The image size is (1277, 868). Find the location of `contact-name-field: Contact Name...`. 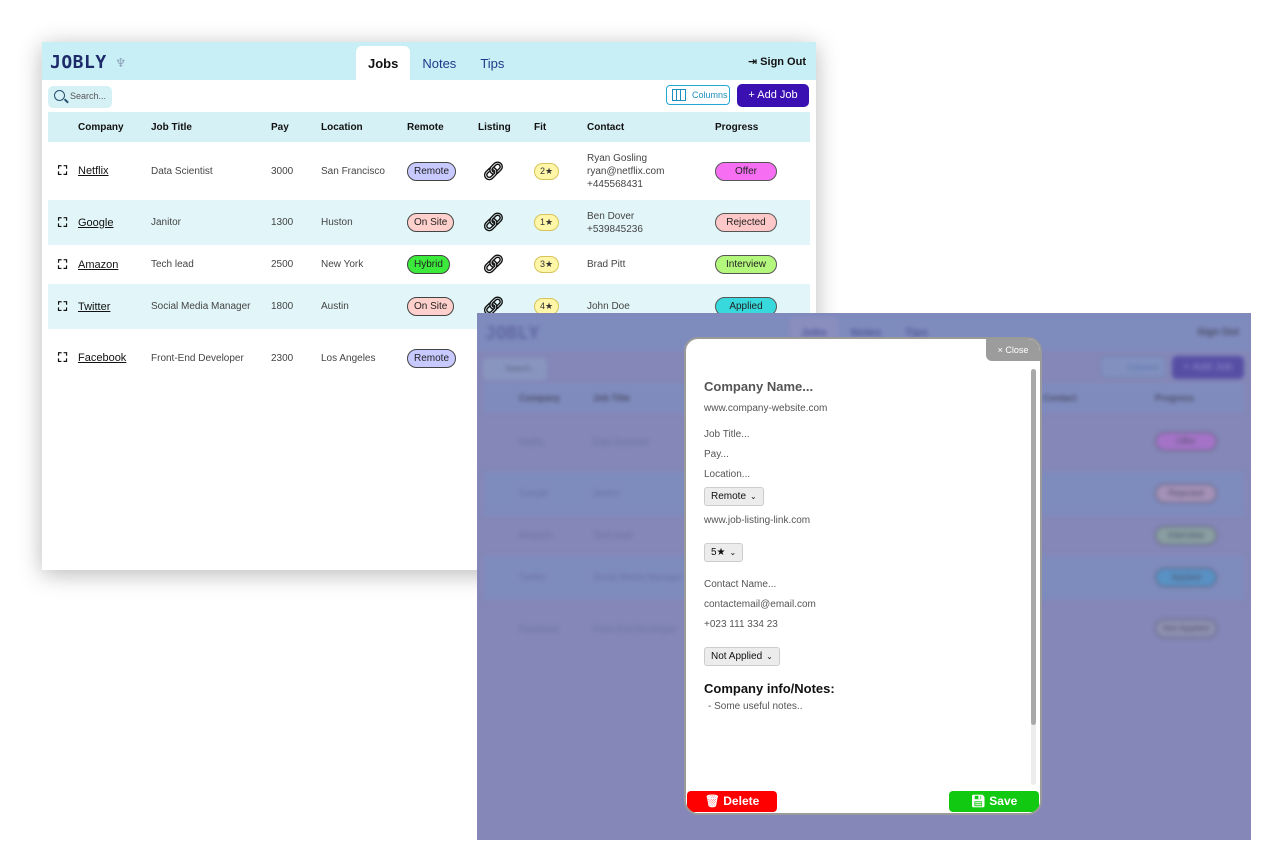

contact-name-field: Contact Name... is located at coordinates (740, 584).